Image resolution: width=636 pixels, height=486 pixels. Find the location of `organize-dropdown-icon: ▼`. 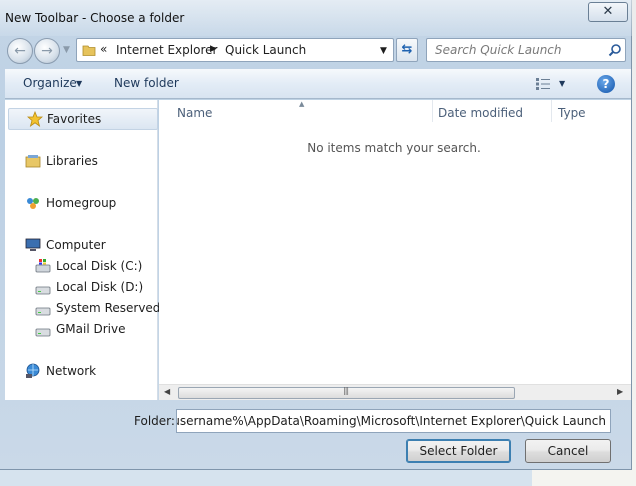

organize-dropdown-icon: ▼ is located at coordinates (79, 83).